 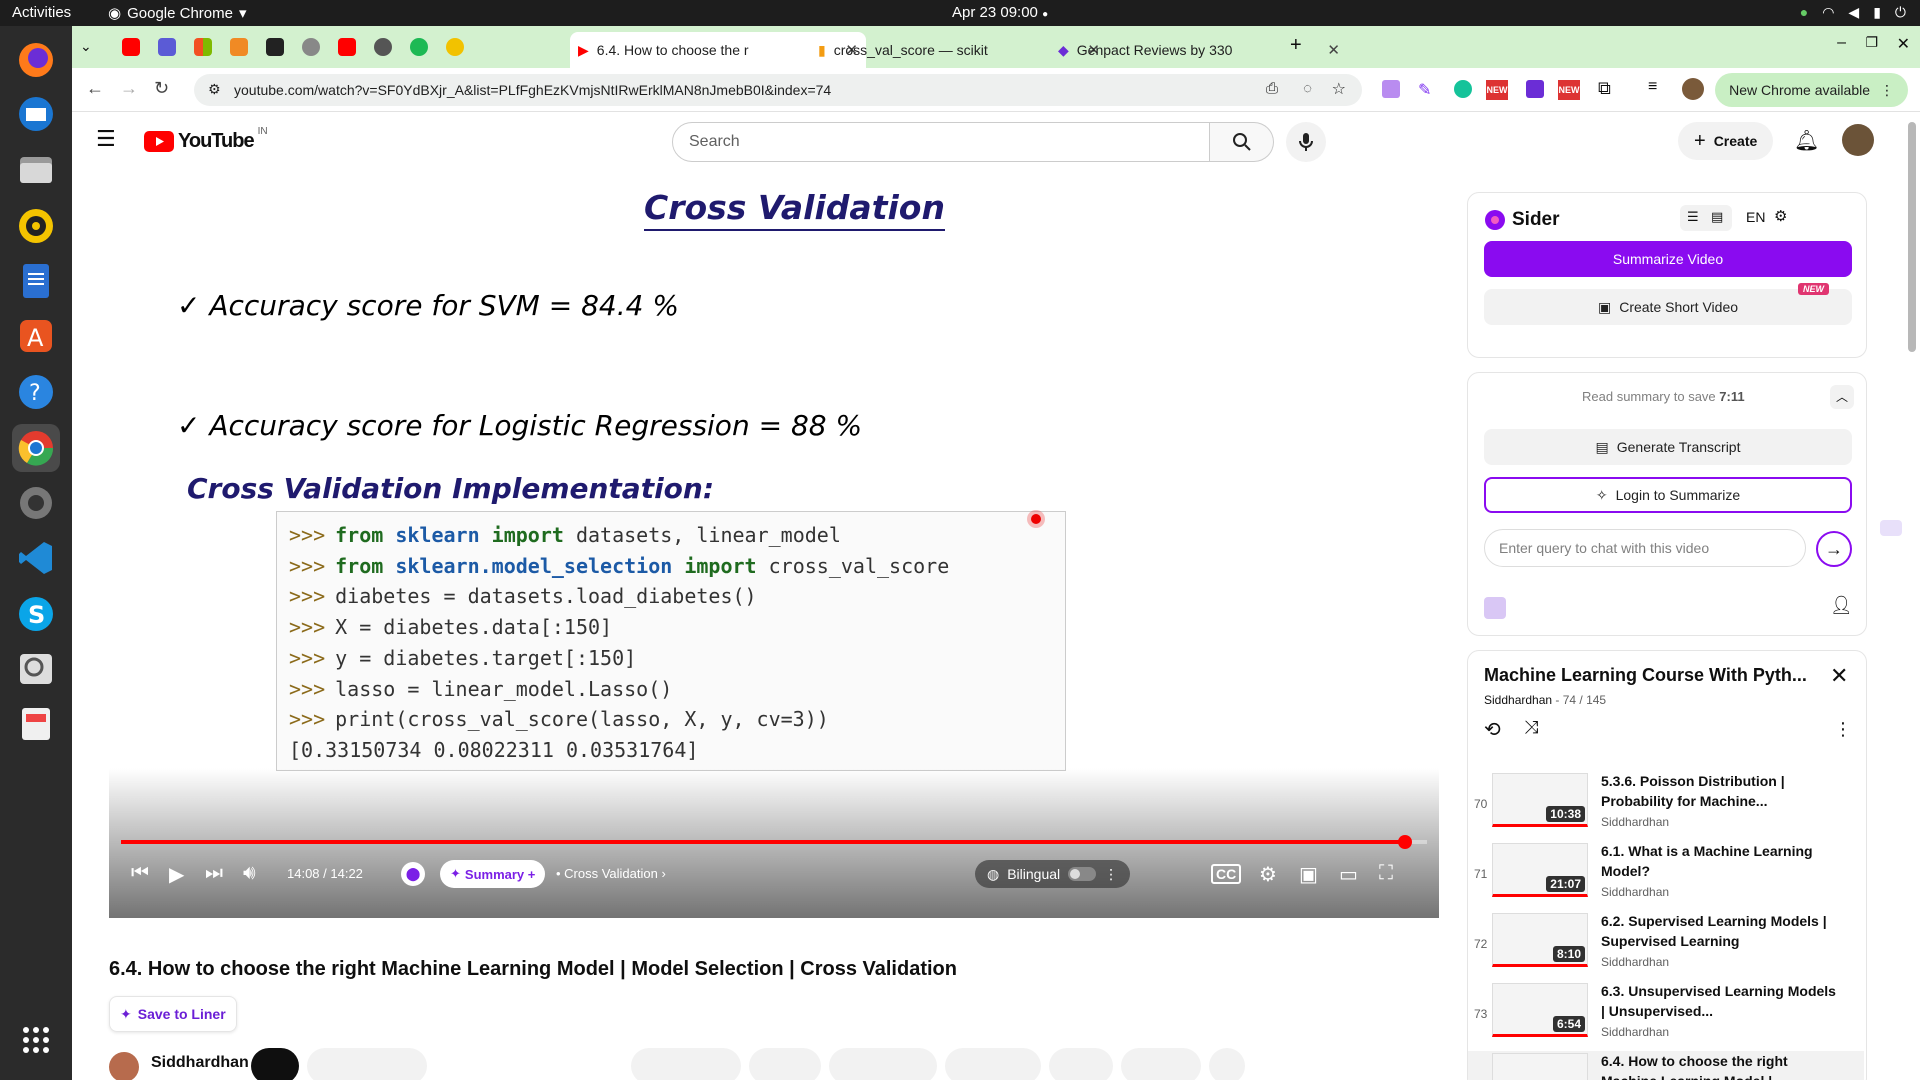 I want to click on activities-button: Activities, so click(x=41, y=12).